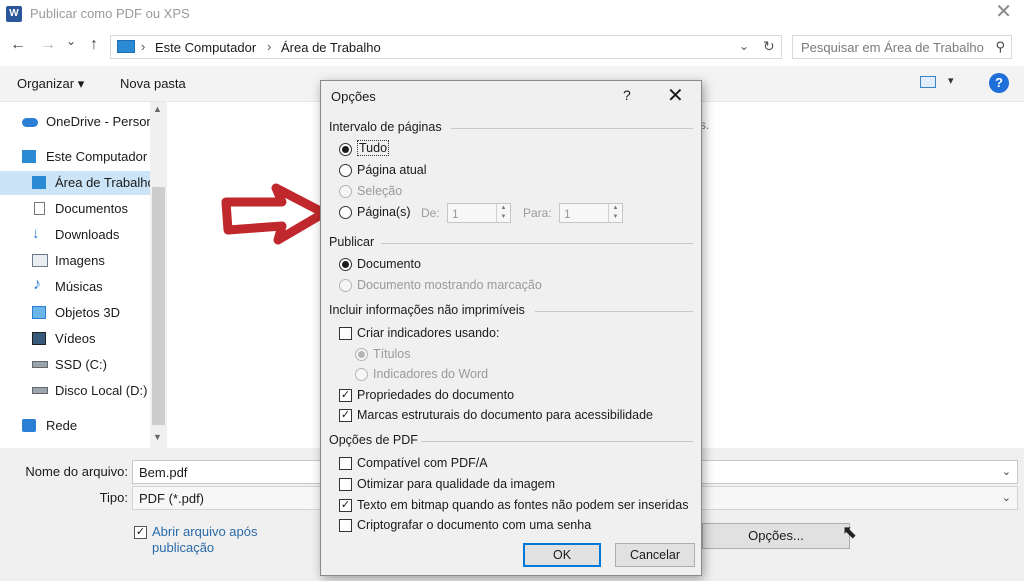  I want to click on videos-icon, so click(39, 338).